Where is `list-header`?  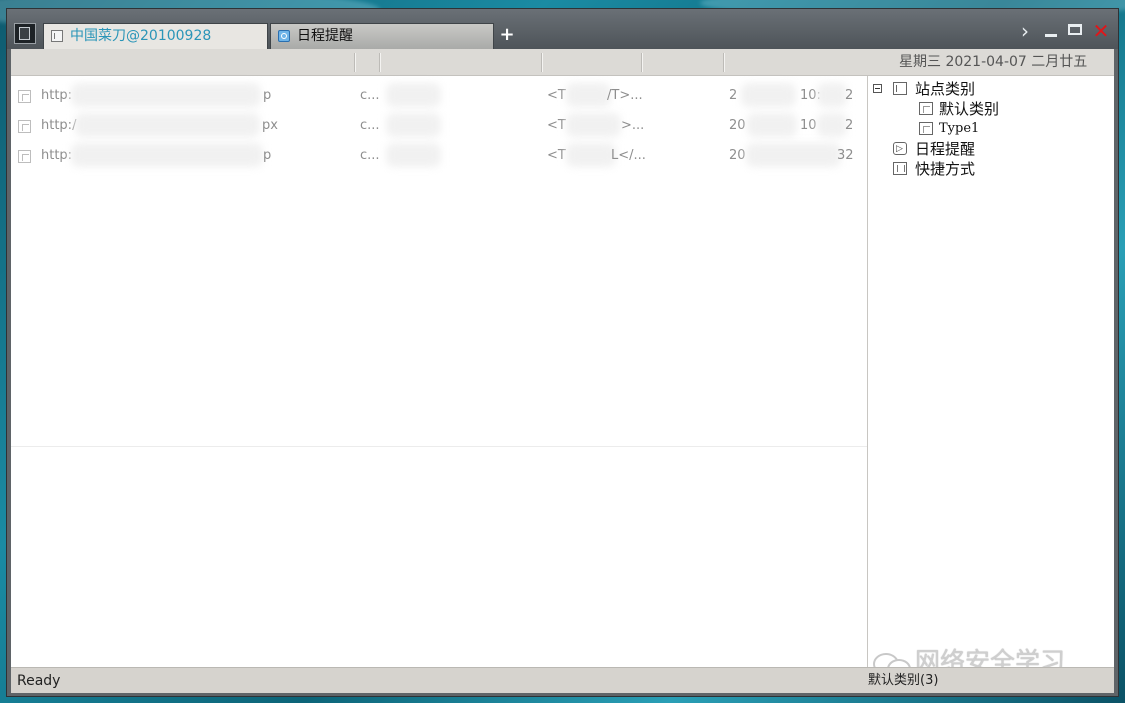 list-header is located at coordinates (437, 62).